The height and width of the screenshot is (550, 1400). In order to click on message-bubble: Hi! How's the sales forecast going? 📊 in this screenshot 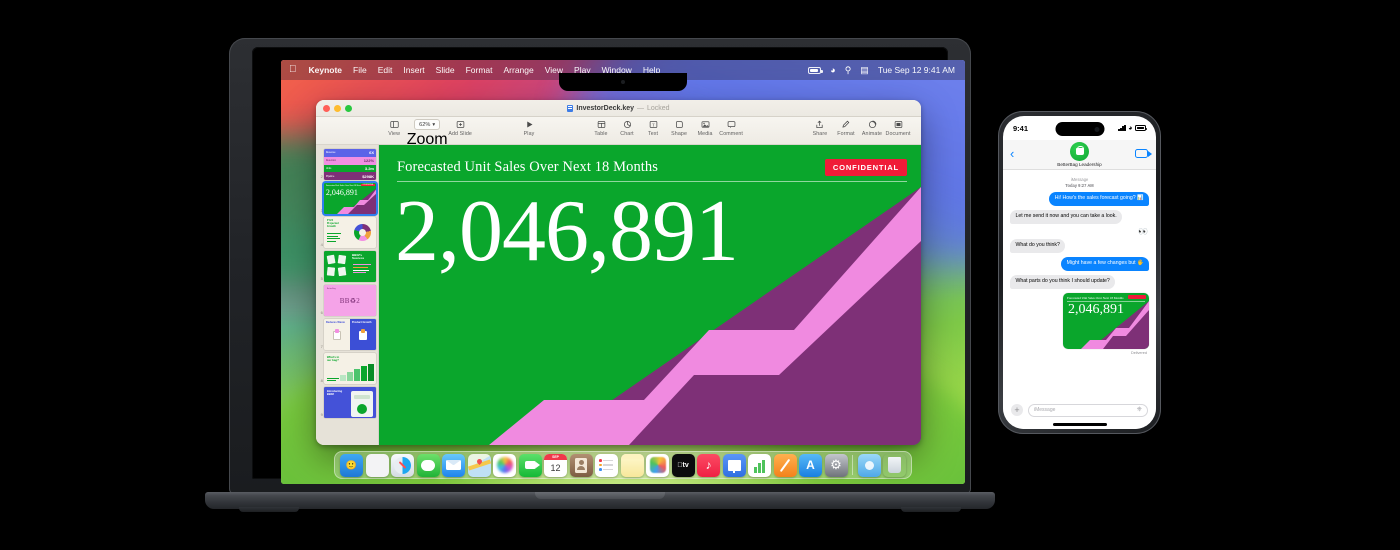, I will do `click(1099, 199)`.